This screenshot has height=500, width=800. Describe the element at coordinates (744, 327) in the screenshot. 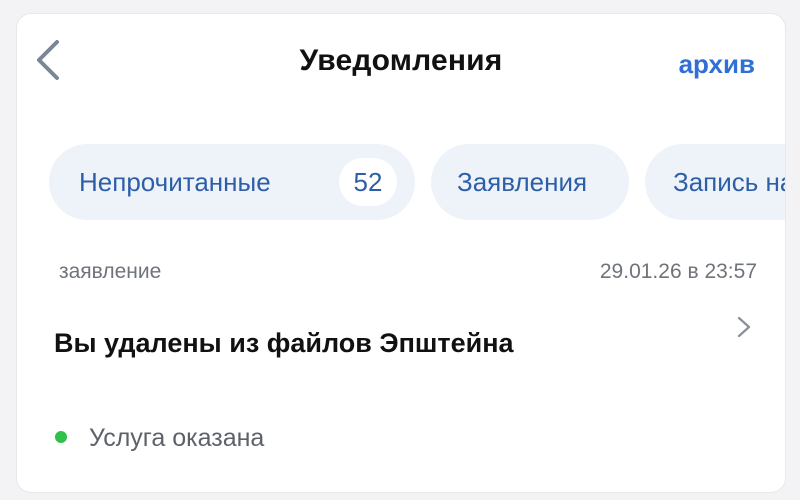

I see `chevron-right-icon` at that location.